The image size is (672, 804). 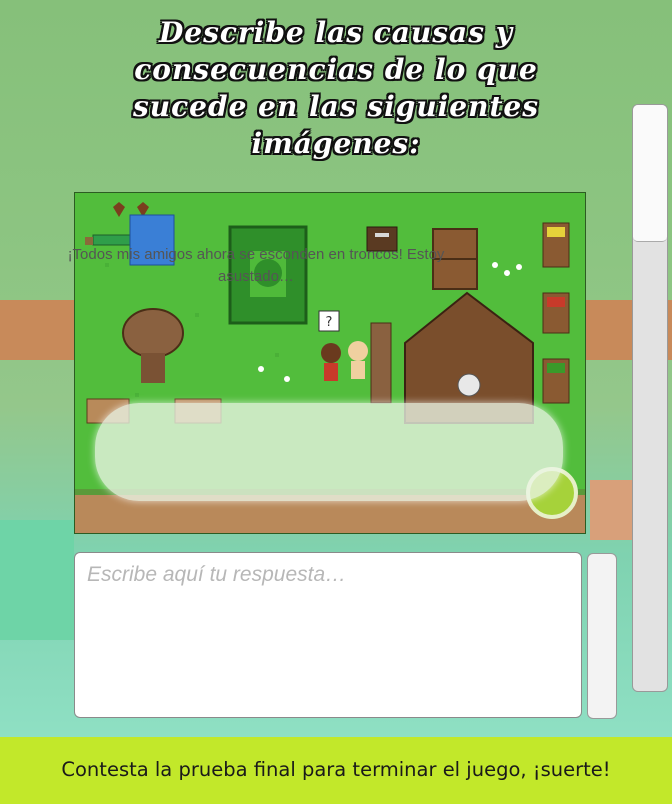 What do you see at coordinates (602, 636) in the screenshot?
I see `answer-scrollbar` at bounding box center [602, 636].